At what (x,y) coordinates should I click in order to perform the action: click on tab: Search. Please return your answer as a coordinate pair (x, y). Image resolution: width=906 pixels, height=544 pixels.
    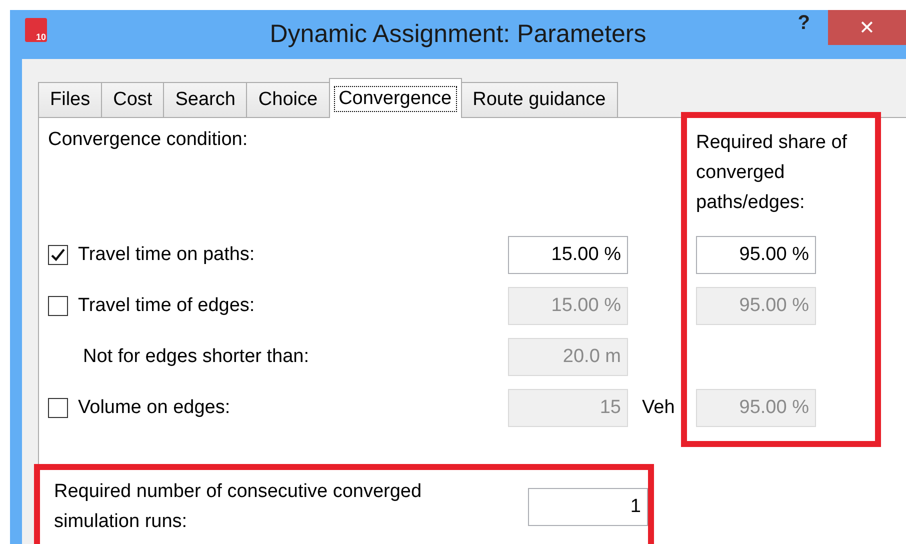
    Looking at the image, I should click on (205, 99).